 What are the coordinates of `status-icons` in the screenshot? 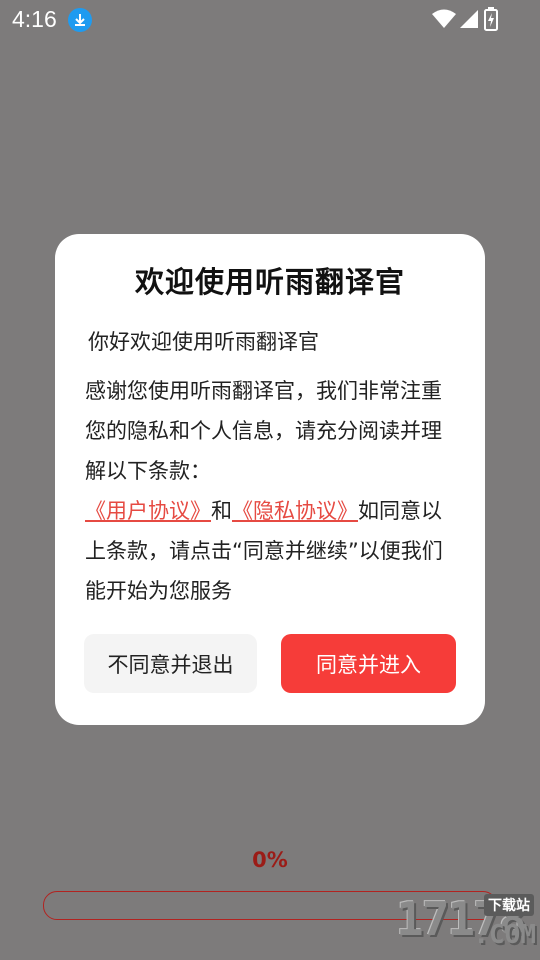 It's located at (467, 19).